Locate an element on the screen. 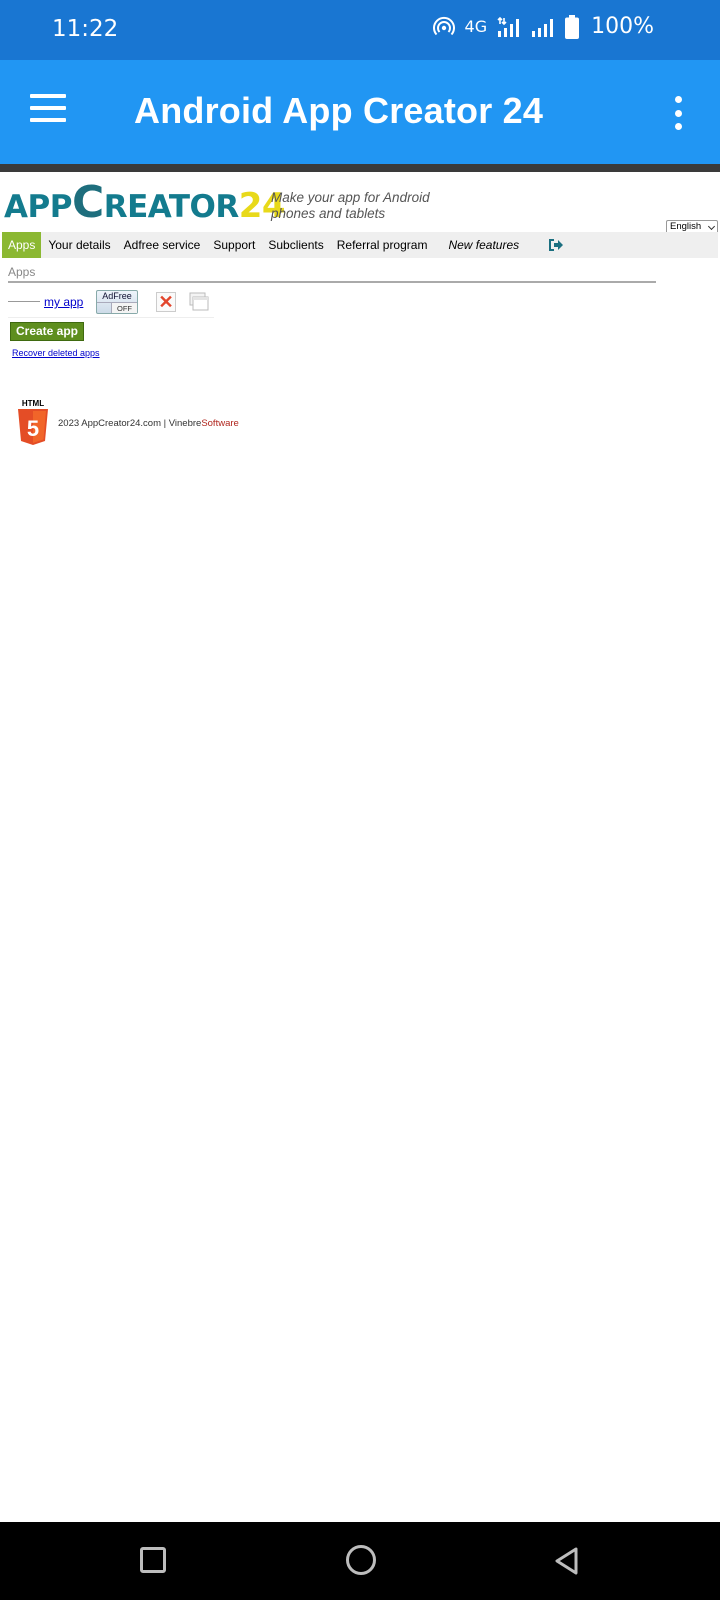  logout-icon is located at coordinates (556, 245).